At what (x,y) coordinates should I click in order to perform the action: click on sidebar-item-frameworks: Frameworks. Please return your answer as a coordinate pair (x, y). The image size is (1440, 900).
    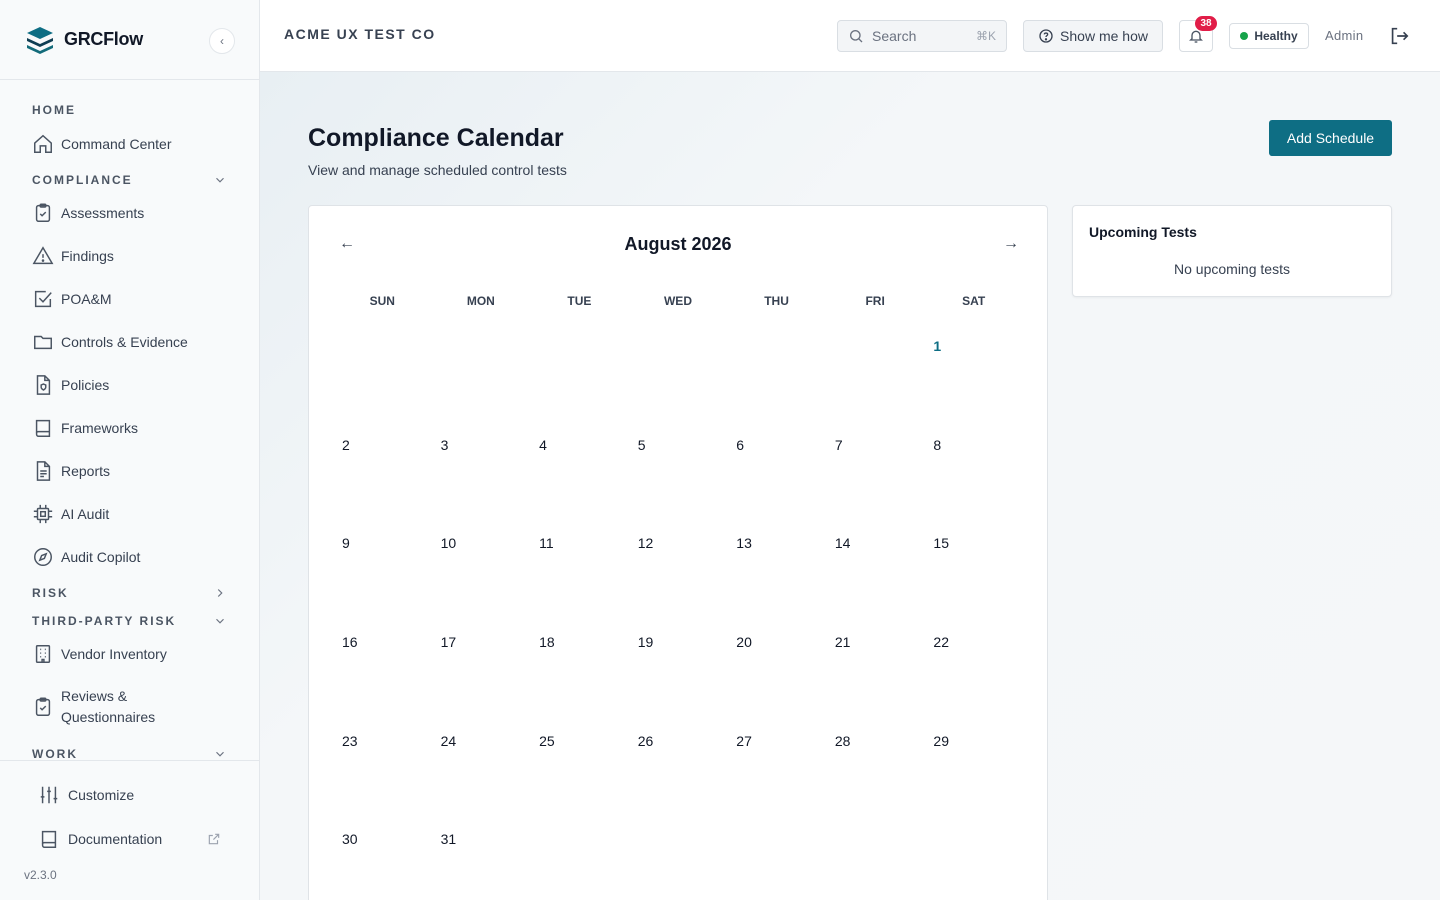
    Looking at the image, I should click on (137, 428).